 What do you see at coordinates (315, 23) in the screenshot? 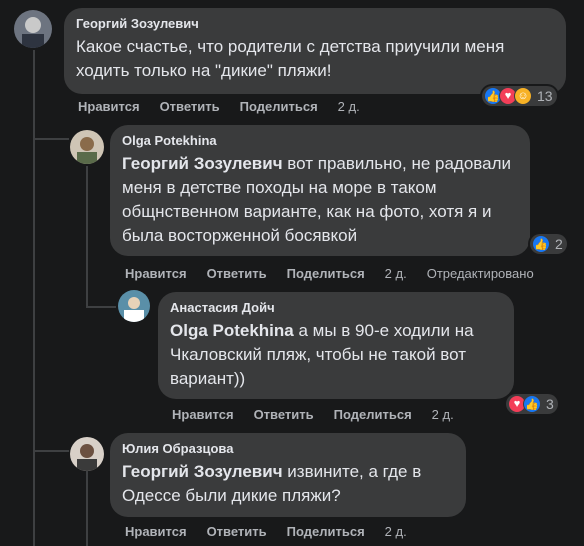
I see `comment-author: Георгий Зозулевич` at bounding box center [315, 23].